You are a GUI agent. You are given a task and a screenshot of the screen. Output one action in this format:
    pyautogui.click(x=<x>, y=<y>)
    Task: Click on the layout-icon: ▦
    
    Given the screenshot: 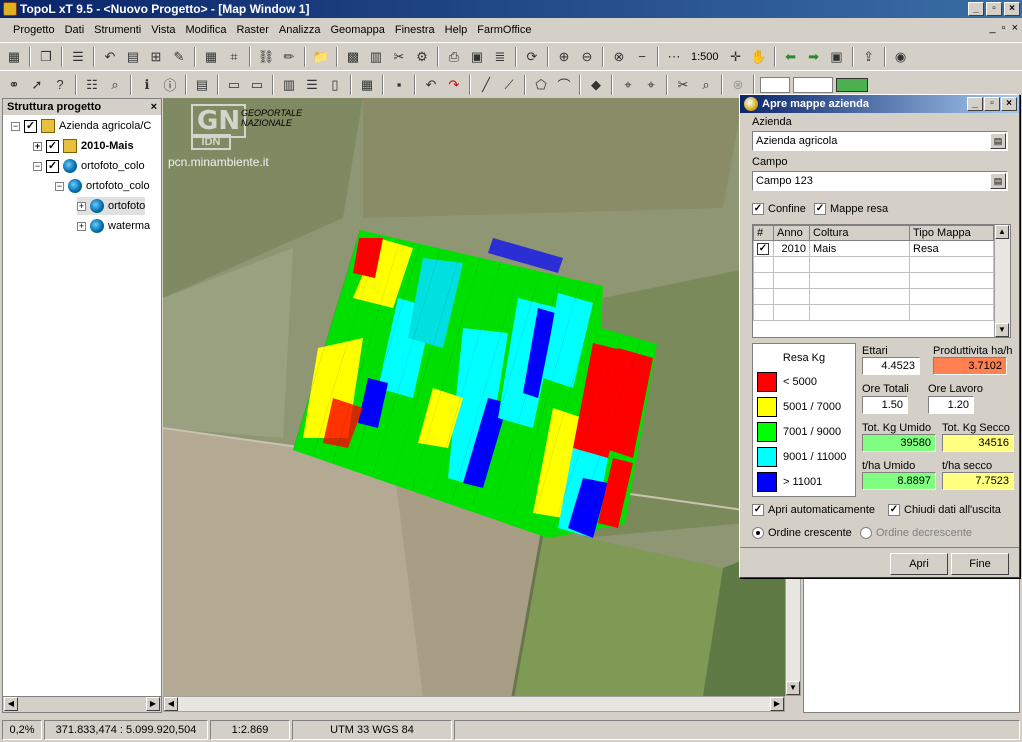 What is the action you would take?
    pyautogui.click(x=367, y=85)
    